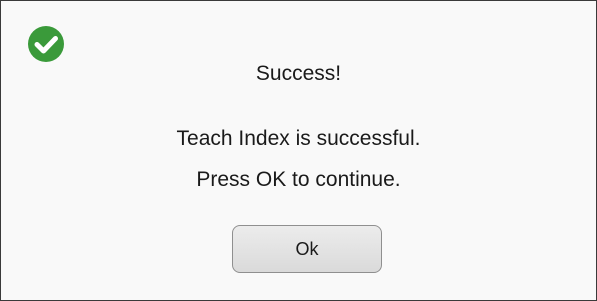 The width and height of the screenshot is (597, 301). What do you see at coordinates (307, 249) in the screenshot?
I see `ok-button: Ok` at bounding box center [307, 249].